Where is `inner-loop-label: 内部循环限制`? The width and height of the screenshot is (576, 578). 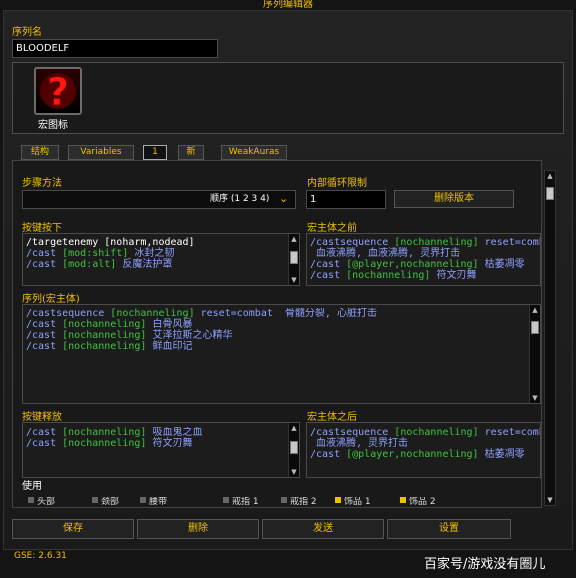
inner-loop-label: 内部循环限制 is located at coordinates (337, 183).